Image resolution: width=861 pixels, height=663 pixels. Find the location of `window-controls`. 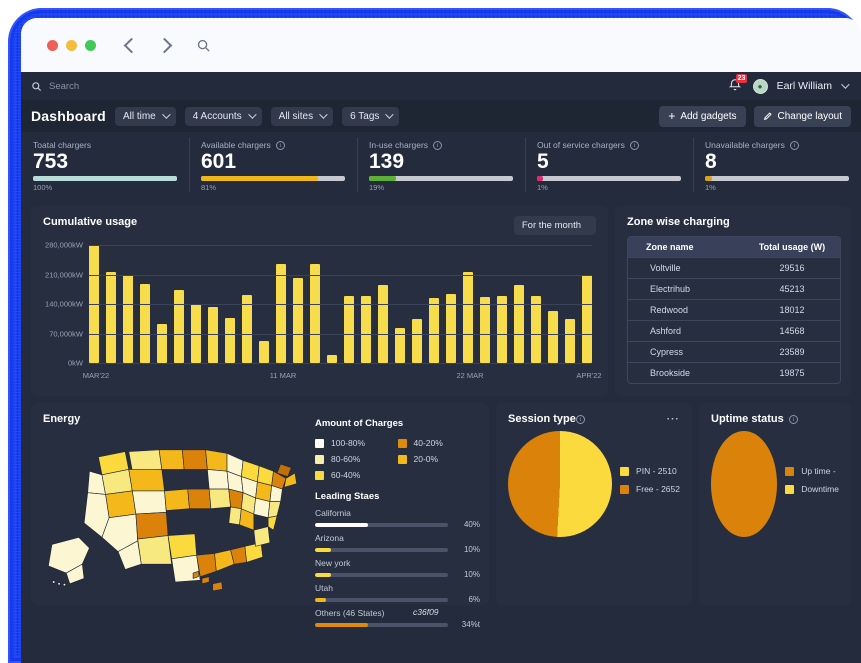

window-controls is located at coordinates (71, 45).